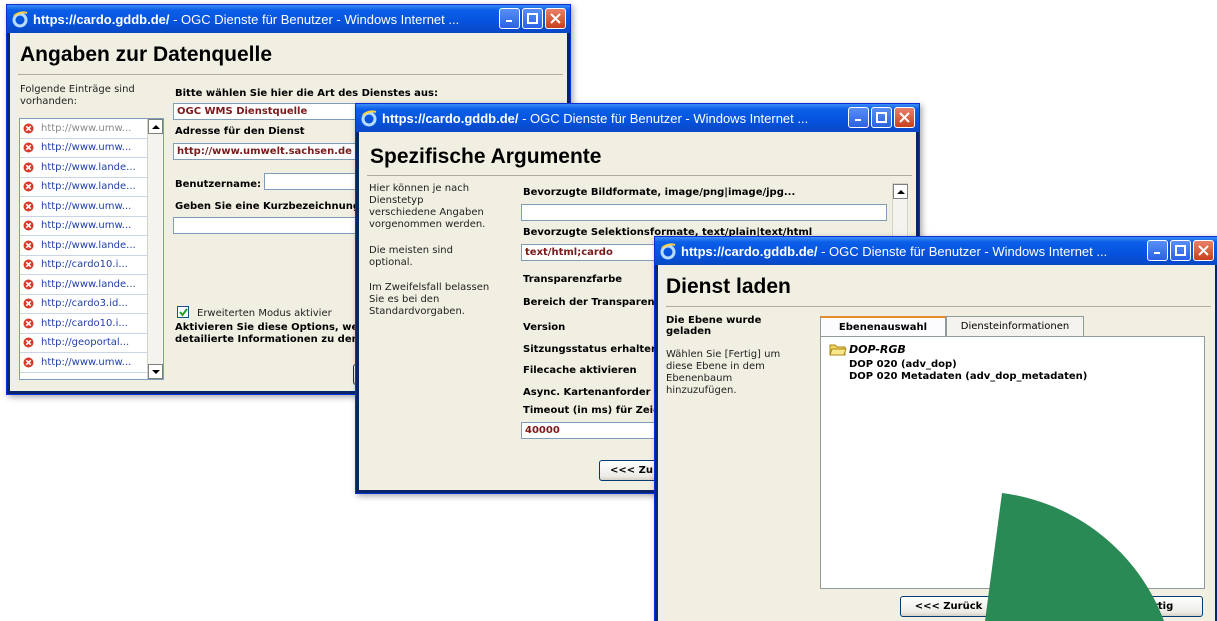  What do you see at coordinates (629, 470) in the screenshot?
I see `back-button: <<< Zu` at bounding box center [629, 470].